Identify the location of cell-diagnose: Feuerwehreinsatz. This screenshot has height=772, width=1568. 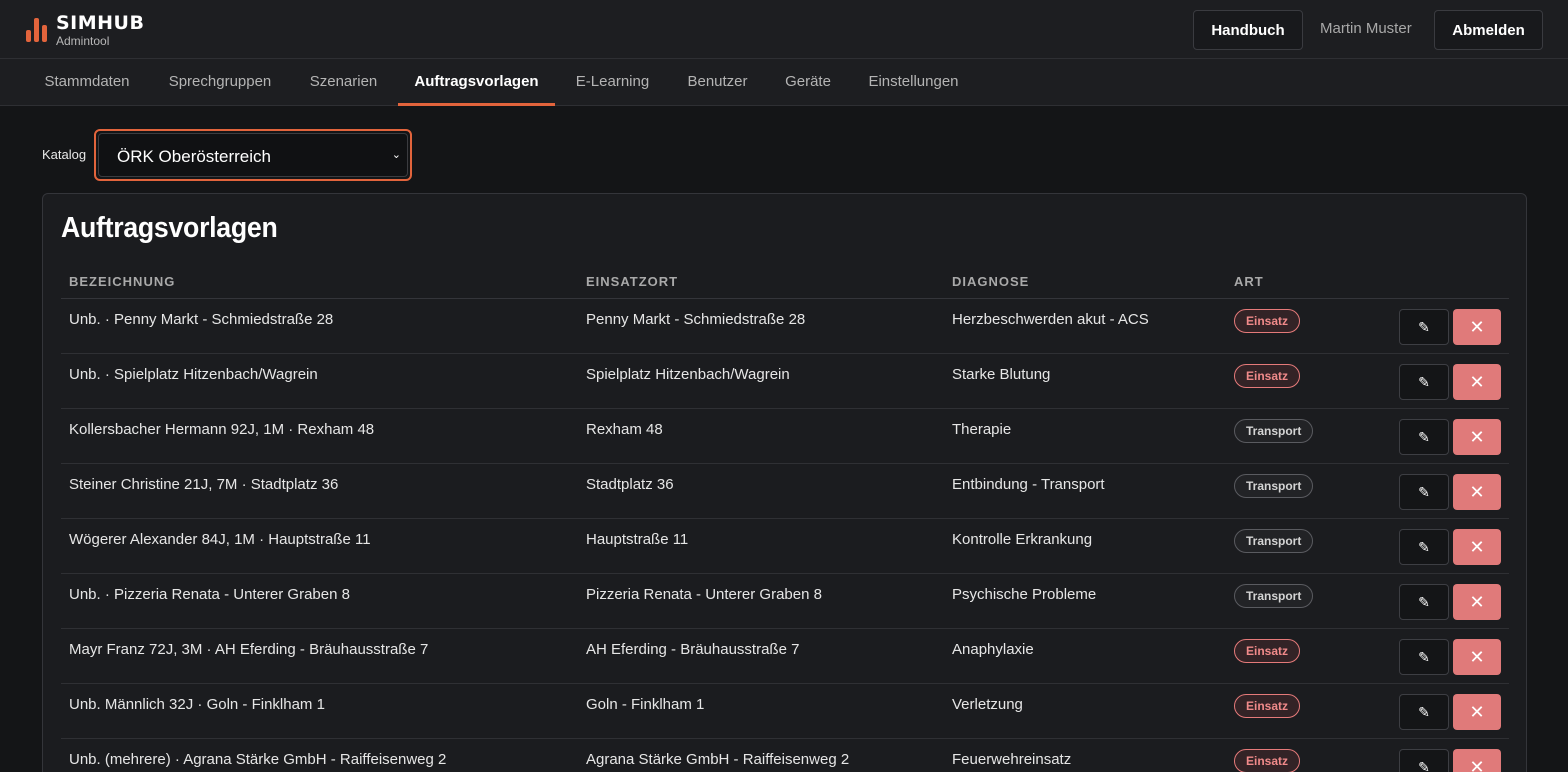
(1012, 759).